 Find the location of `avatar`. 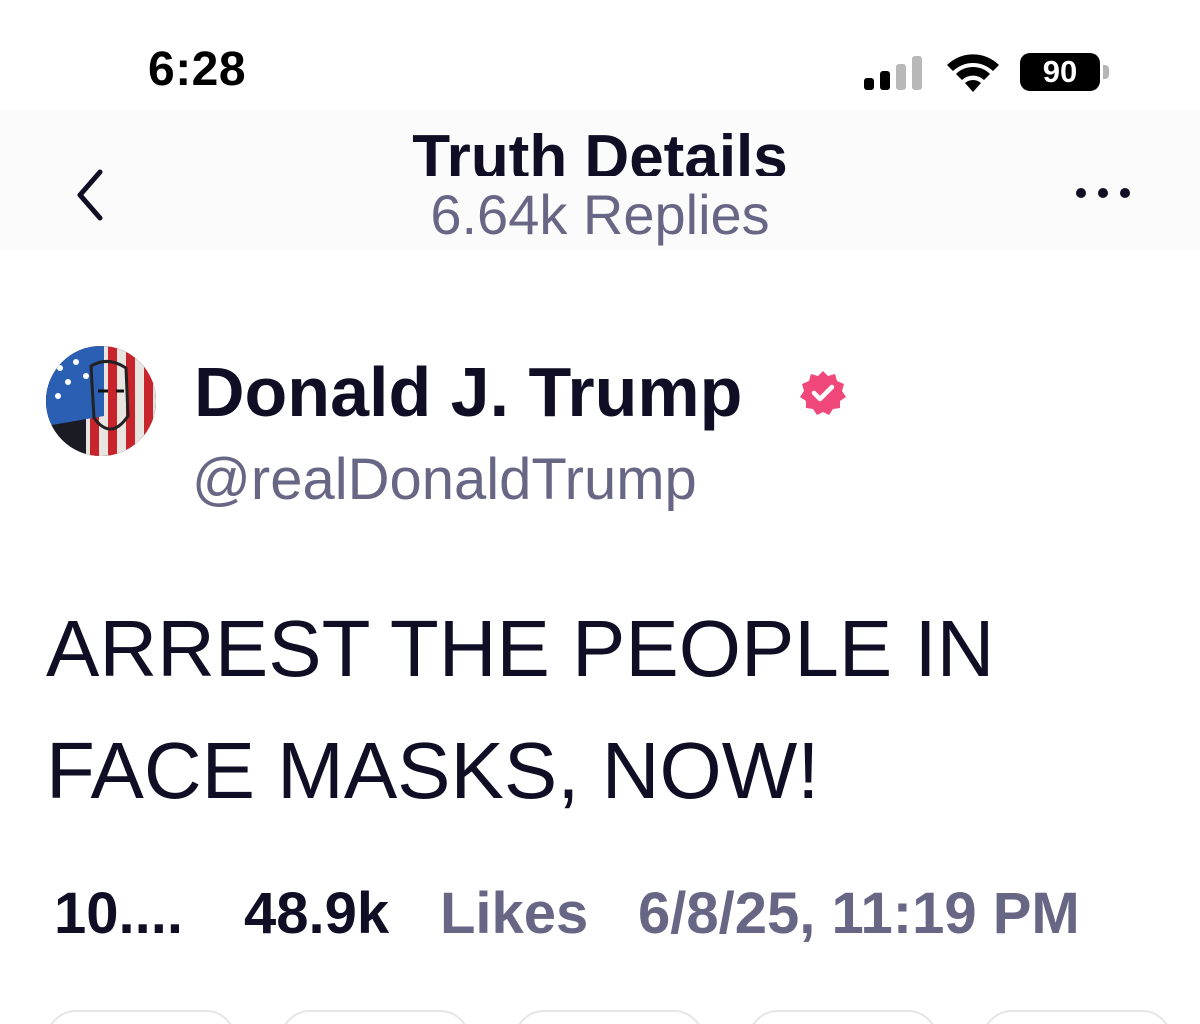

avatar is located at coordinates (101, 401).